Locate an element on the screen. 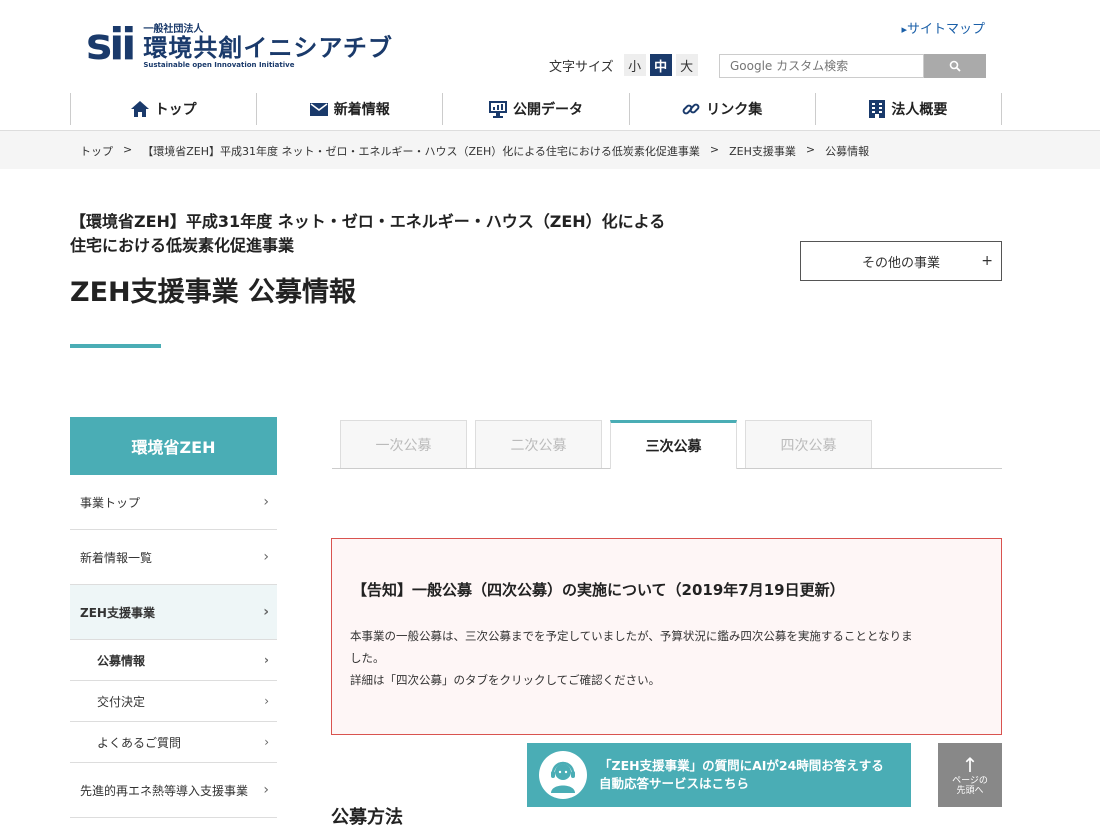 This screenshot has height=831, width=1100. notice-title: 【告知】一般公募（四次公募）の実施について（2019年7月19日更新） is located at coordinates (598, 590).